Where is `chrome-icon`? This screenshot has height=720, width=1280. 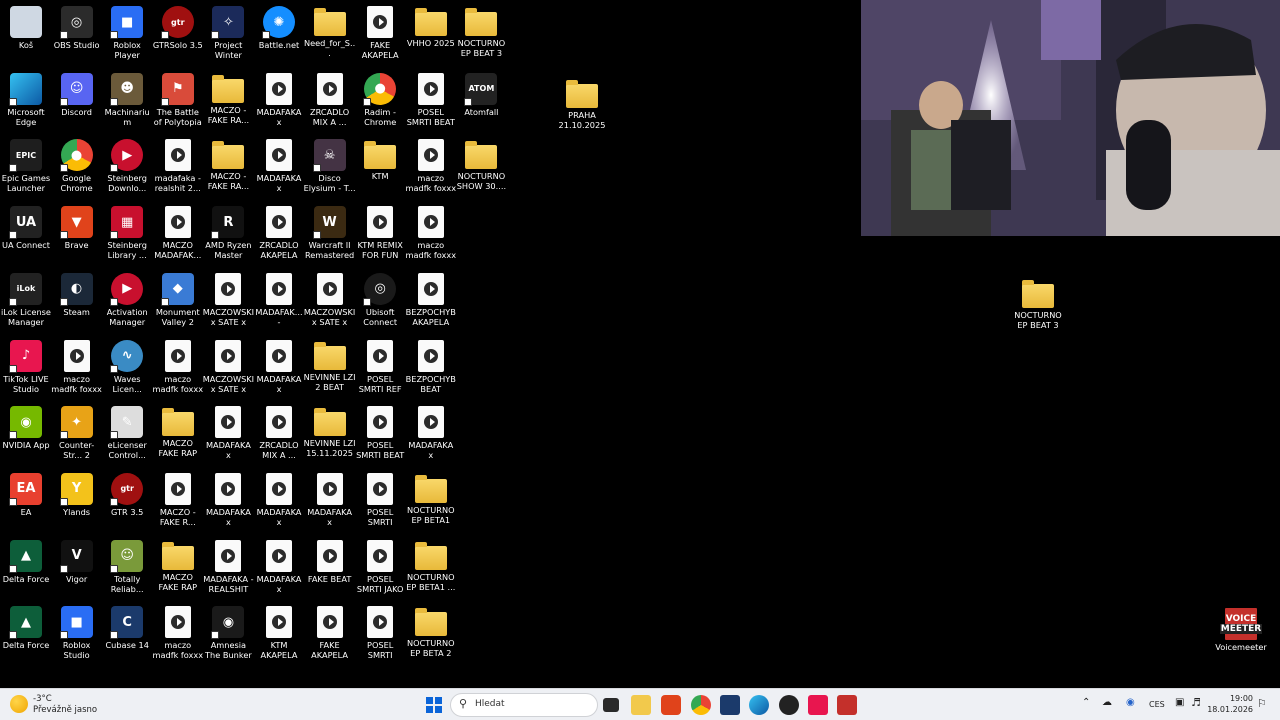
chrome-icon is located at coordinates (701, 705).